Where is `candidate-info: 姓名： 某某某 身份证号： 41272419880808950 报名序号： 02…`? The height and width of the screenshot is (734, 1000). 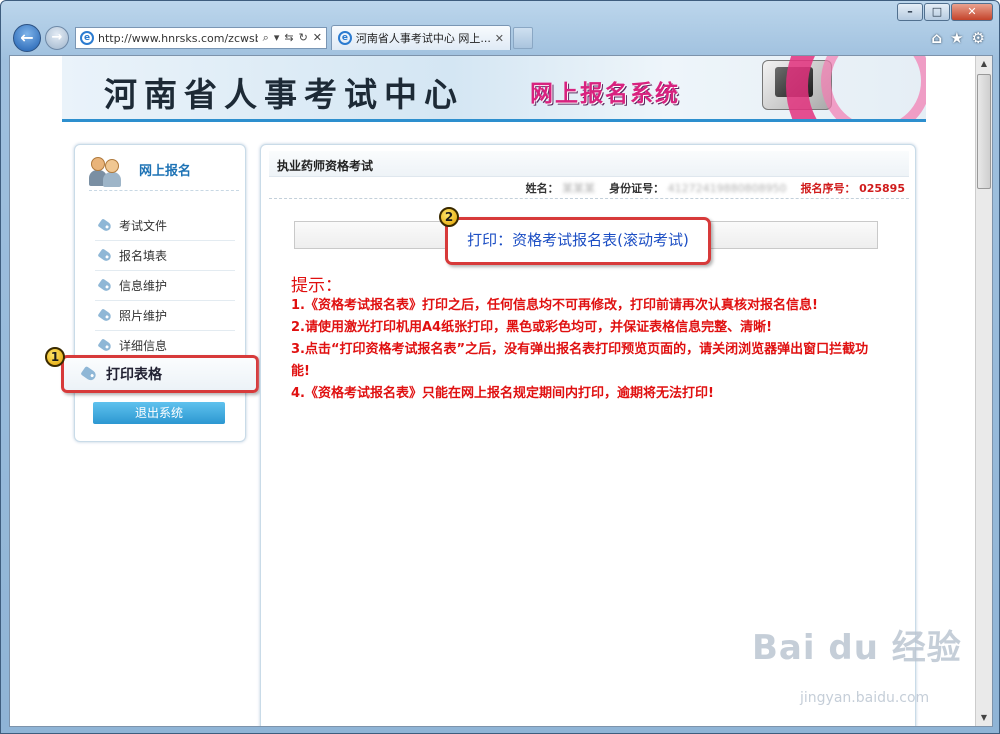
candidate-info: 姓名： 某某某 身份证号： 41272419880808950 报名序号： 02… is located at coordinates (589, 189).